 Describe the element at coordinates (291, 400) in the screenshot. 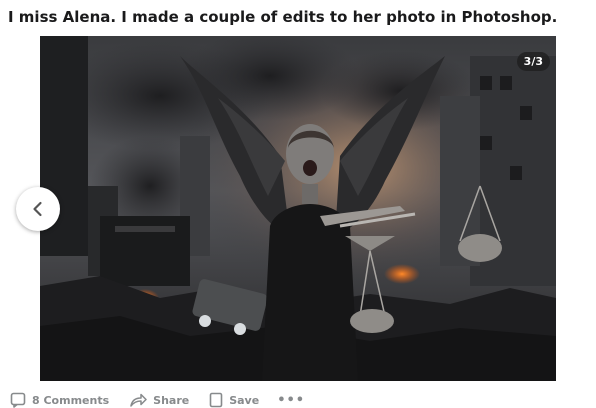

I see `more-options-button: •••` at that location.